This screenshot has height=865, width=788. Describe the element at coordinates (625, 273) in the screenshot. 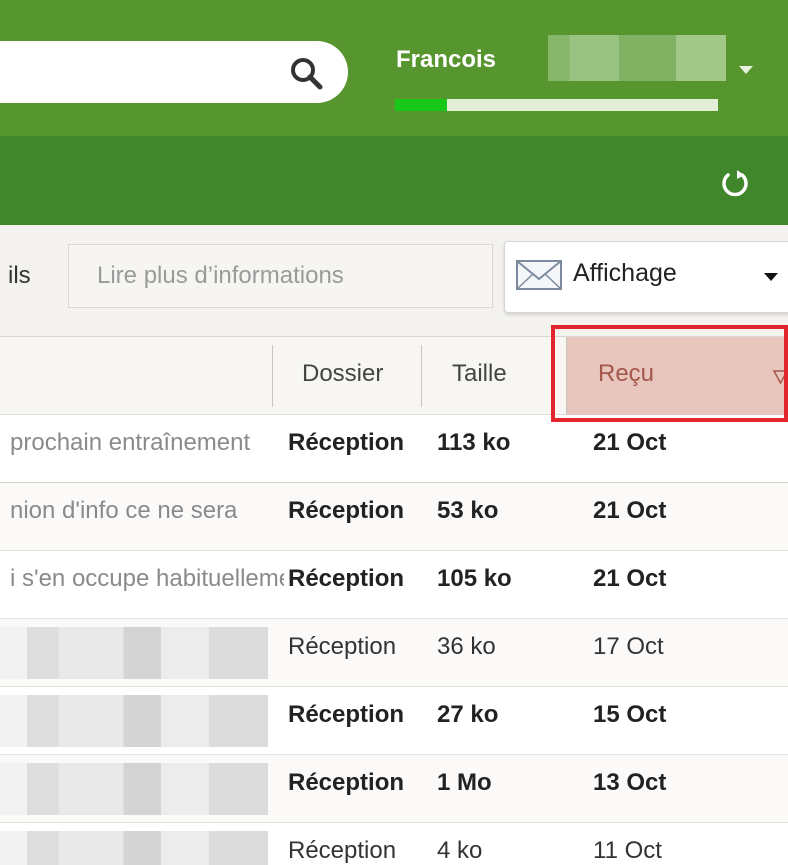

I see `view-menu-label: Affichage` at that location.